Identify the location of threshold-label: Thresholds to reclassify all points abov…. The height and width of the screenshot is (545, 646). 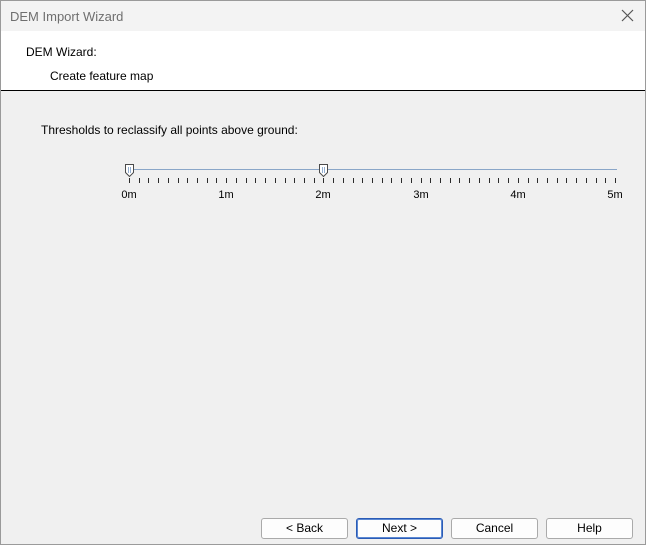
(169, 130).